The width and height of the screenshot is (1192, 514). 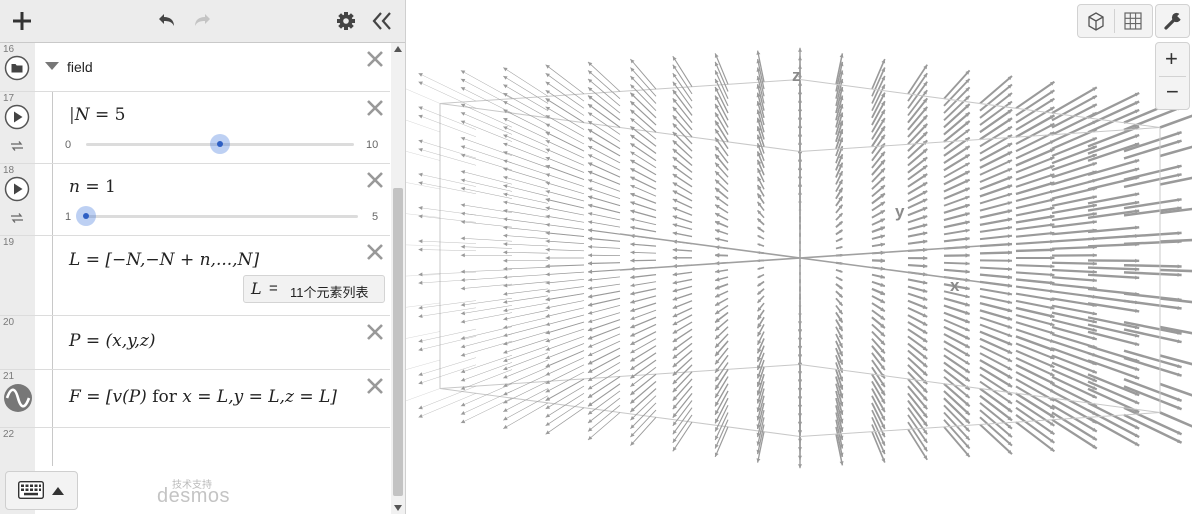 What do you see at coordinates (1133, 21) in the screenshot?
I see `view-2d-button` at bounding box center [1133, 21].